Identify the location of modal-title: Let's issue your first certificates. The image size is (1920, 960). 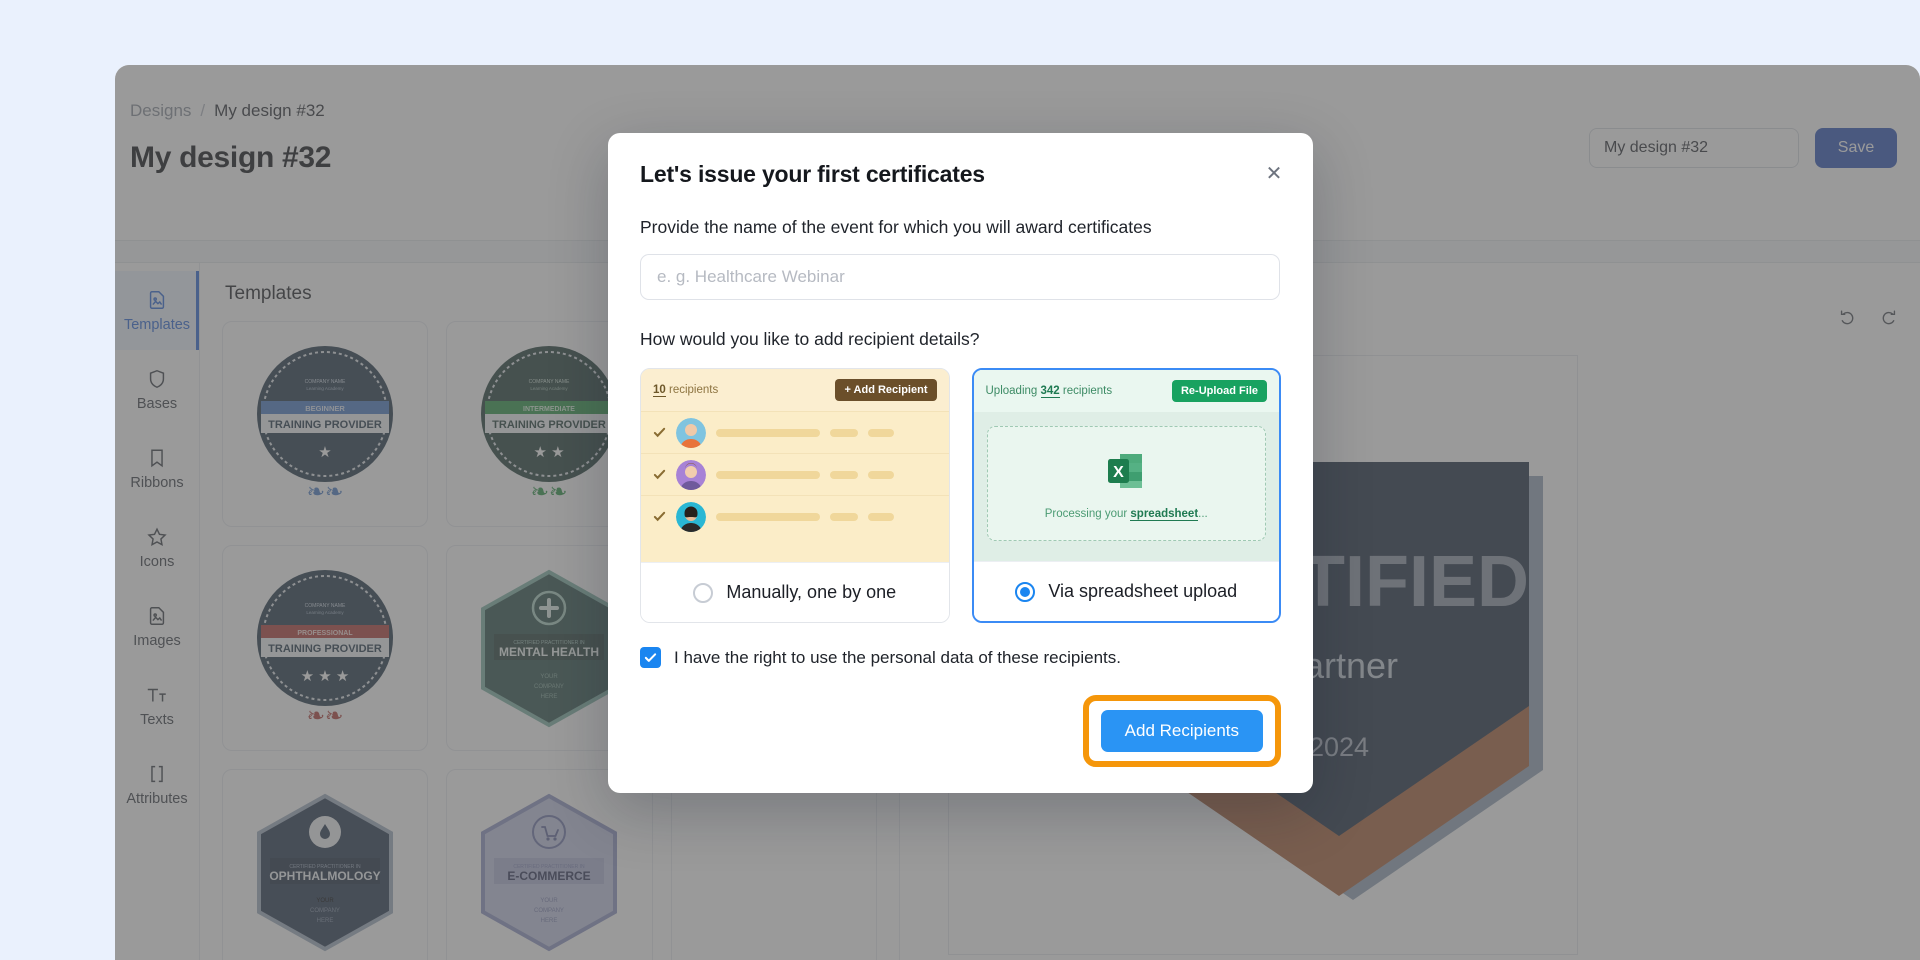
(812, 174).